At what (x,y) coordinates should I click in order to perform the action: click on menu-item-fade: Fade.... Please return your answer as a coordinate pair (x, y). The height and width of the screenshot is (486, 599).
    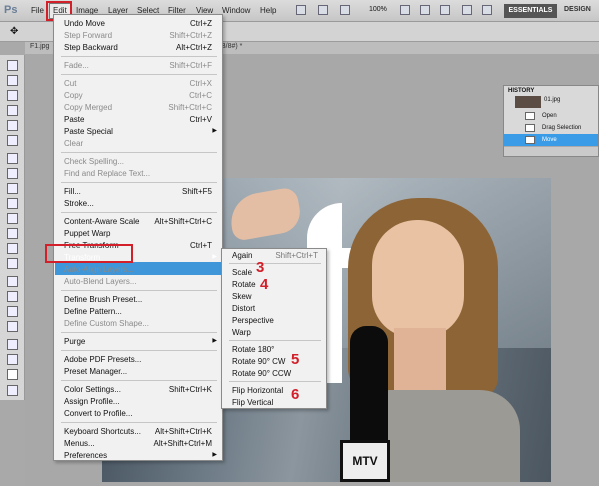
    Looking at the image, I should click on (76, 65).